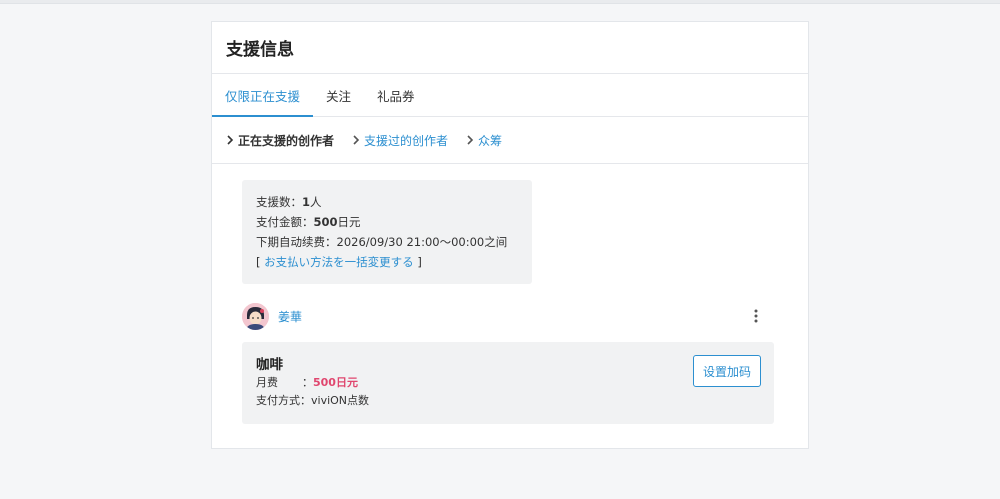 The image size is (1000, 499). I want to click on subnav-label: 众筹, so click(490, 140).